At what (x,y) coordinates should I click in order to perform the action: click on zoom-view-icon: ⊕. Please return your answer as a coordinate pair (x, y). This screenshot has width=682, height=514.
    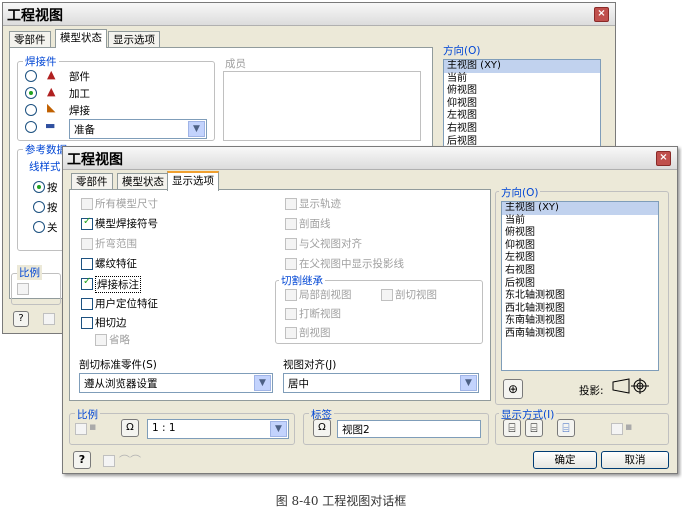
    Looking at the image, I should click on (513, 389).